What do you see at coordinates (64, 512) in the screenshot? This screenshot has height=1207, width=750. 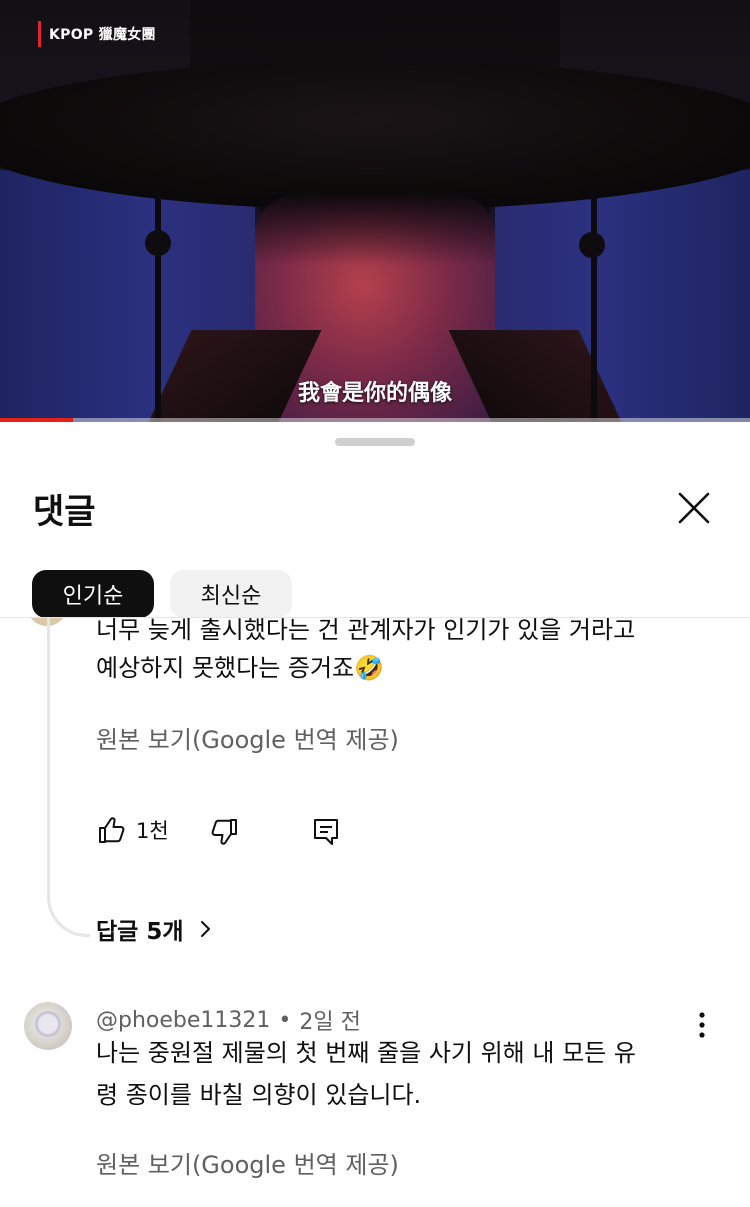 I see `sheet-title: 댓글` at bounding box center [64, 512].